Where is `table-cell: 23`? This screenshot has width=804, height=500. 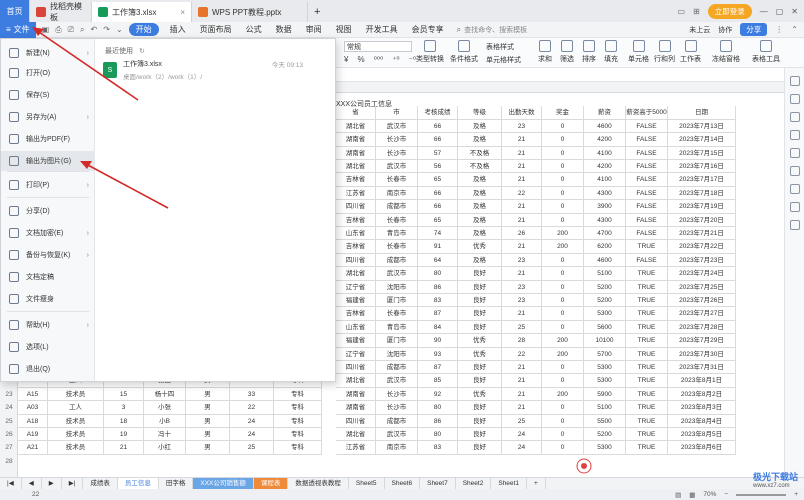 table-cell: 23 is located at coordinates (522, 260).